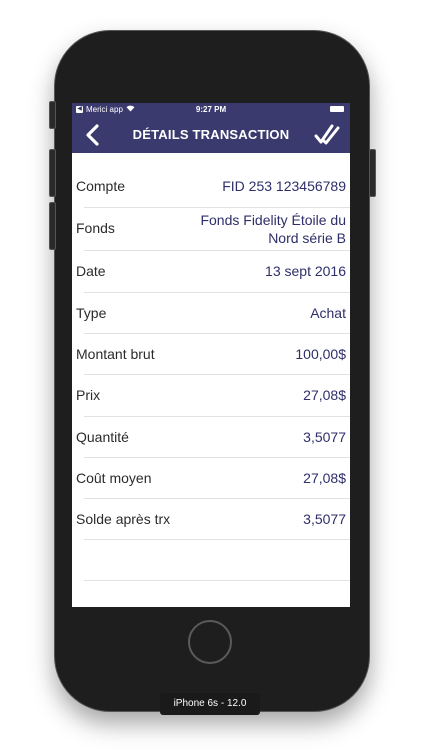 This screenshot has height=750, width=422. Describe the element at coordinates (52, 226) in the screenshot. I see `volume-down-button` at that location.